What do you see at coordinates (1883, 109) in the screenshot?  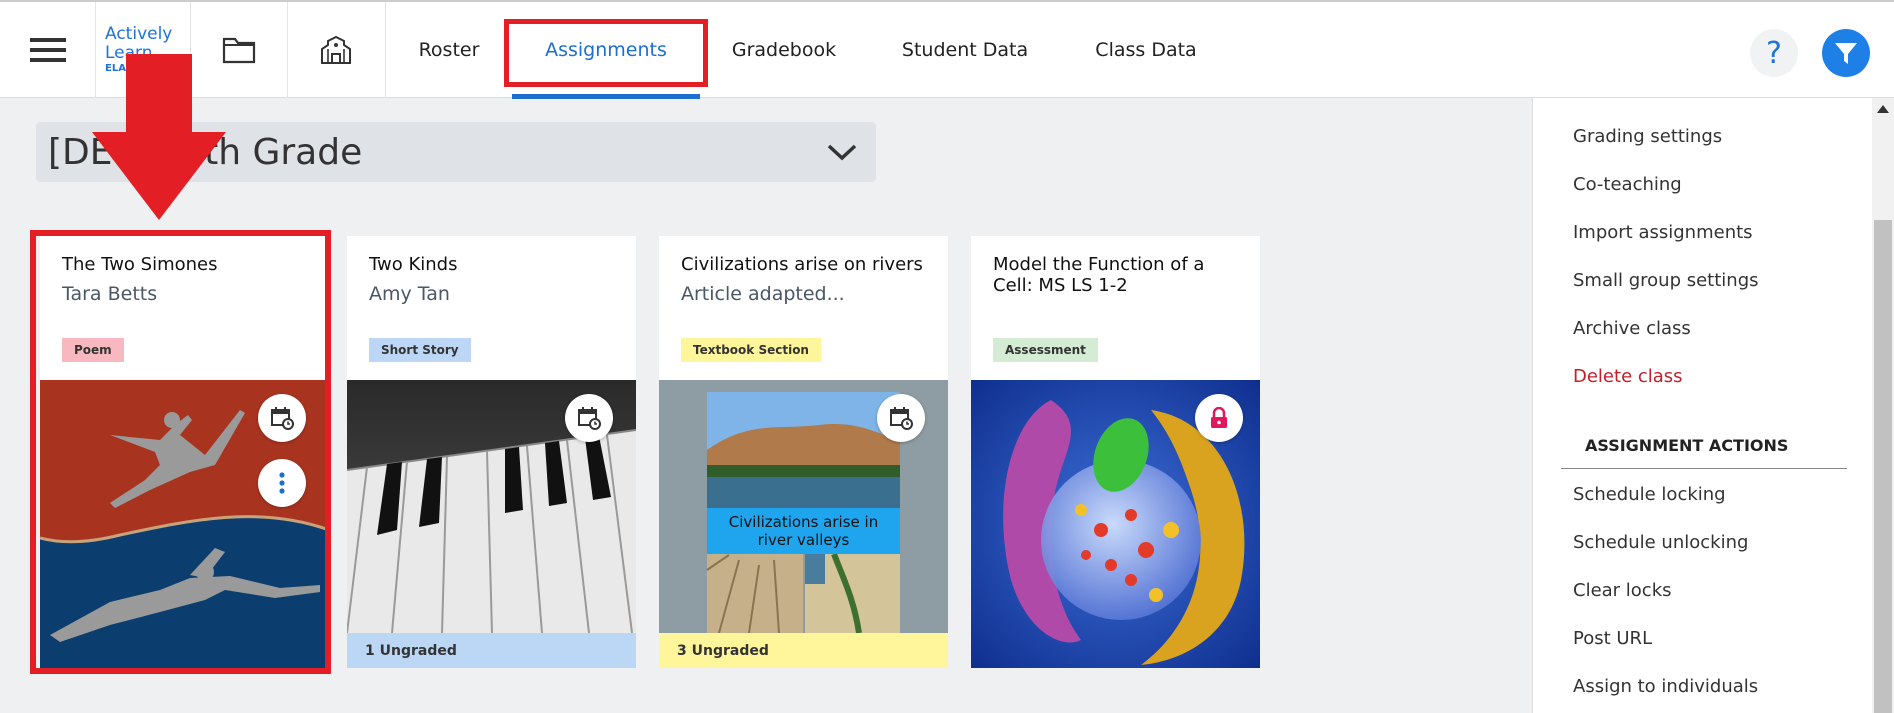 I see `scroll-up-arrow-icon` at bounding box center [1883, 109].